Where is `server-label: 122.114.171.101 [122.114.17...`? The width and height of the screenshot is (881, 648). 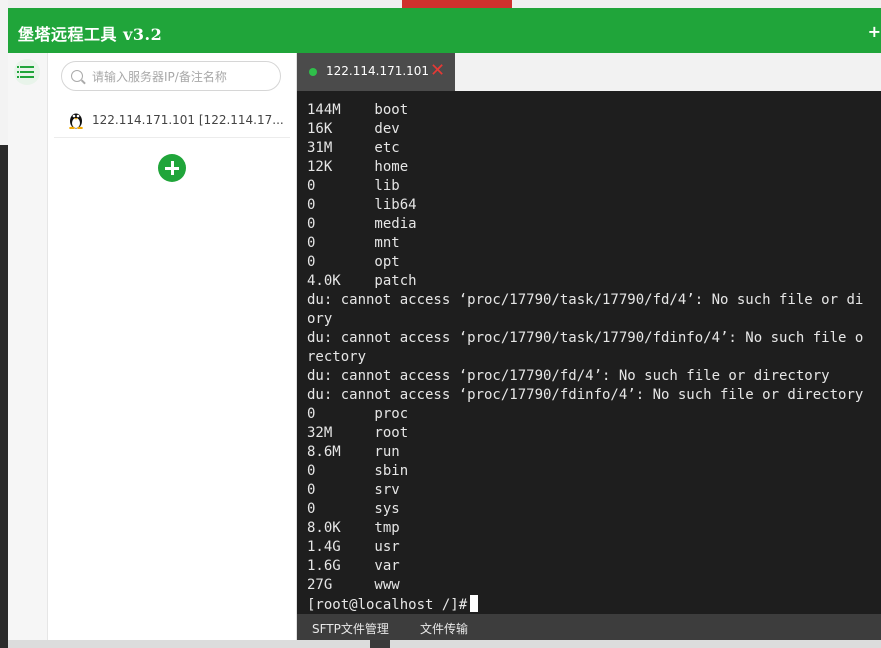 server-label: 122.114.171.101 [122.114.17... is located at coordinates (188, 120).